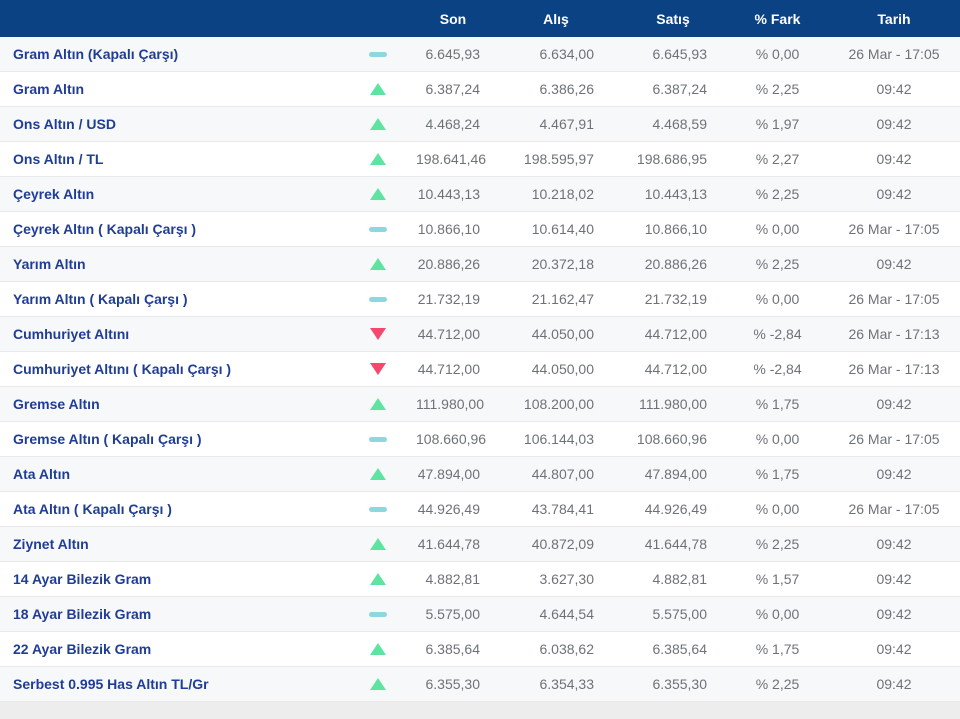  What do you see at coordinates (170, 579) in the screenshot?
I see `instrument-name-link: 14 Ayar Bilezik Gram` at bounding box center [170, 579].